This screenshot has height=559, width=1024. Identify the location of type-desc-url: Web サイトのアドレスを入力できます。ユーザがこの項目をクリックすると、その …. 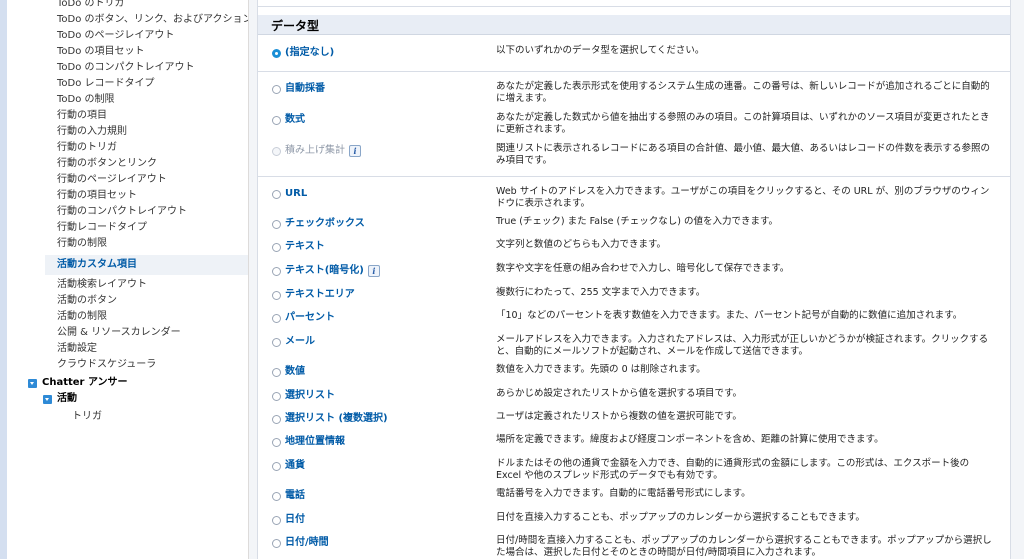
(743, 197).